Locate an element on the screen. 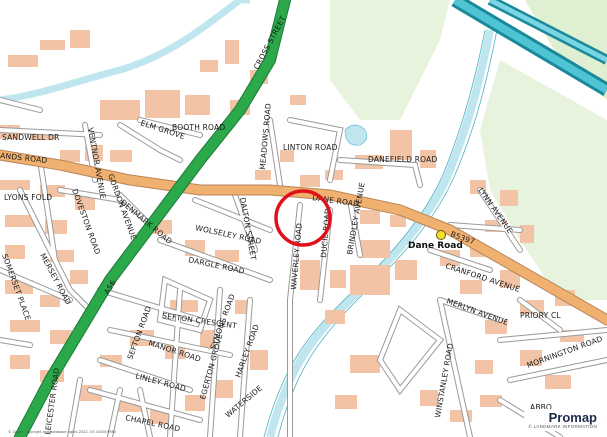  label-dane-road-station: Dane Road is located at coordinates (435, 246).